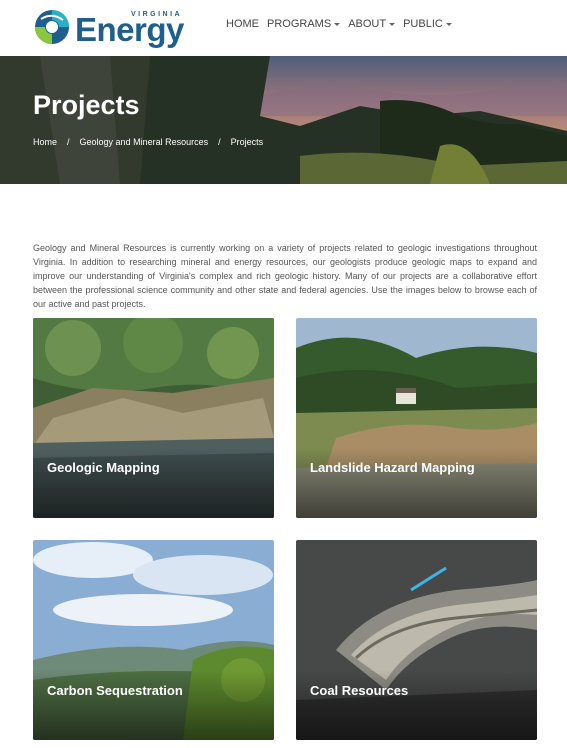  What do you see at coordinates (423, 24) in the screenshot?
I see `nav-public-label: PUBLIC` at bounding box center [423, 24].